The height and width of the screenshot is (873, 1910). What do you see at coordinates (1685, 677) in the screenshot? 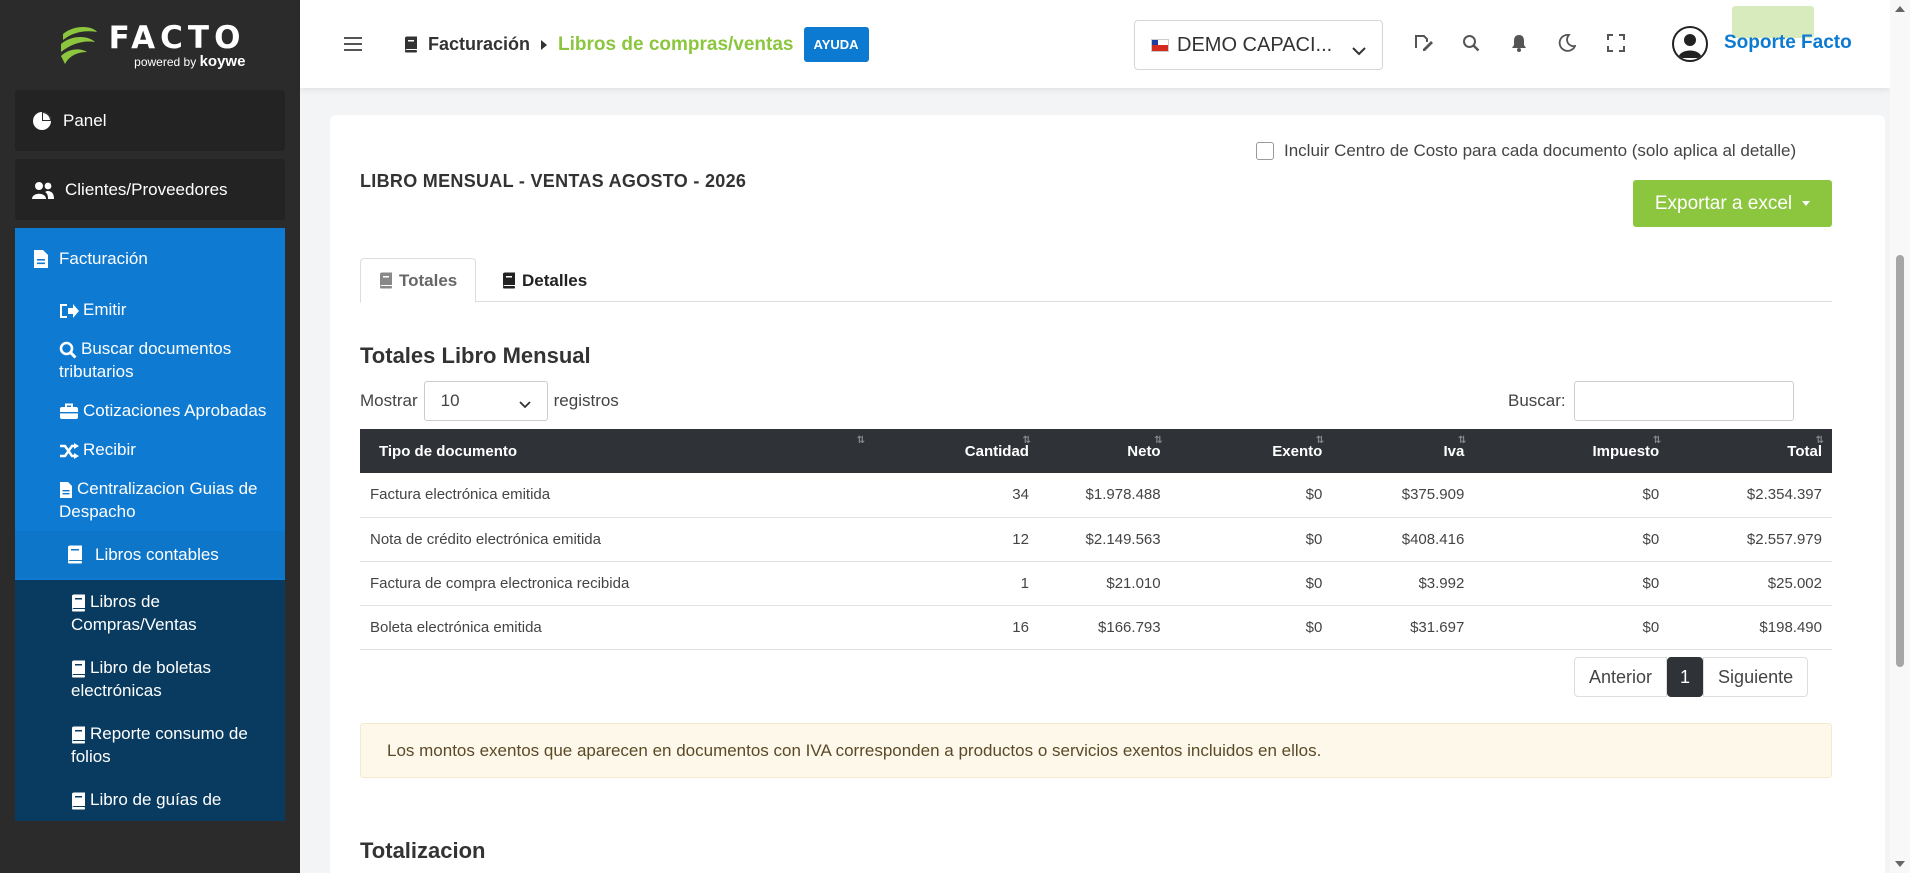
I see `pagination-page-button: 1` at bounding box center [1685, 677].